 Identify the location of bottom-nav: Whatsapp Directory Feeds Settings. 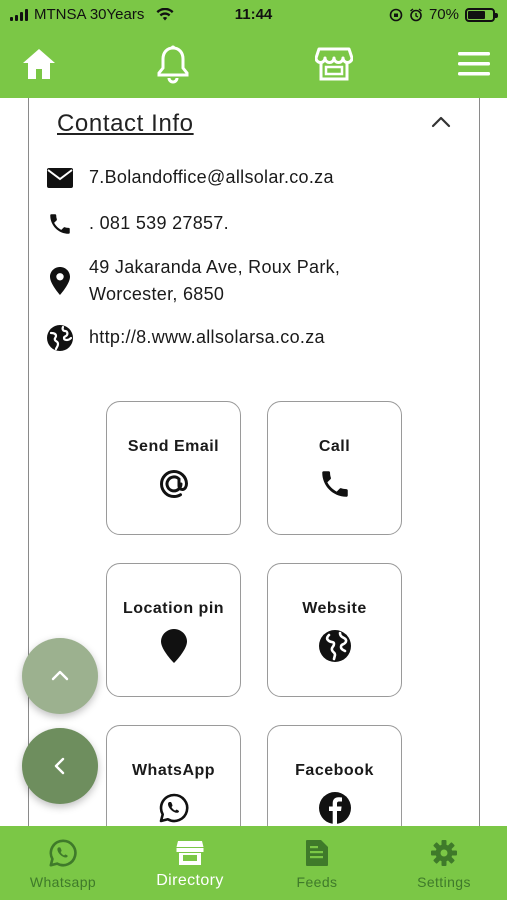
(253, 863).